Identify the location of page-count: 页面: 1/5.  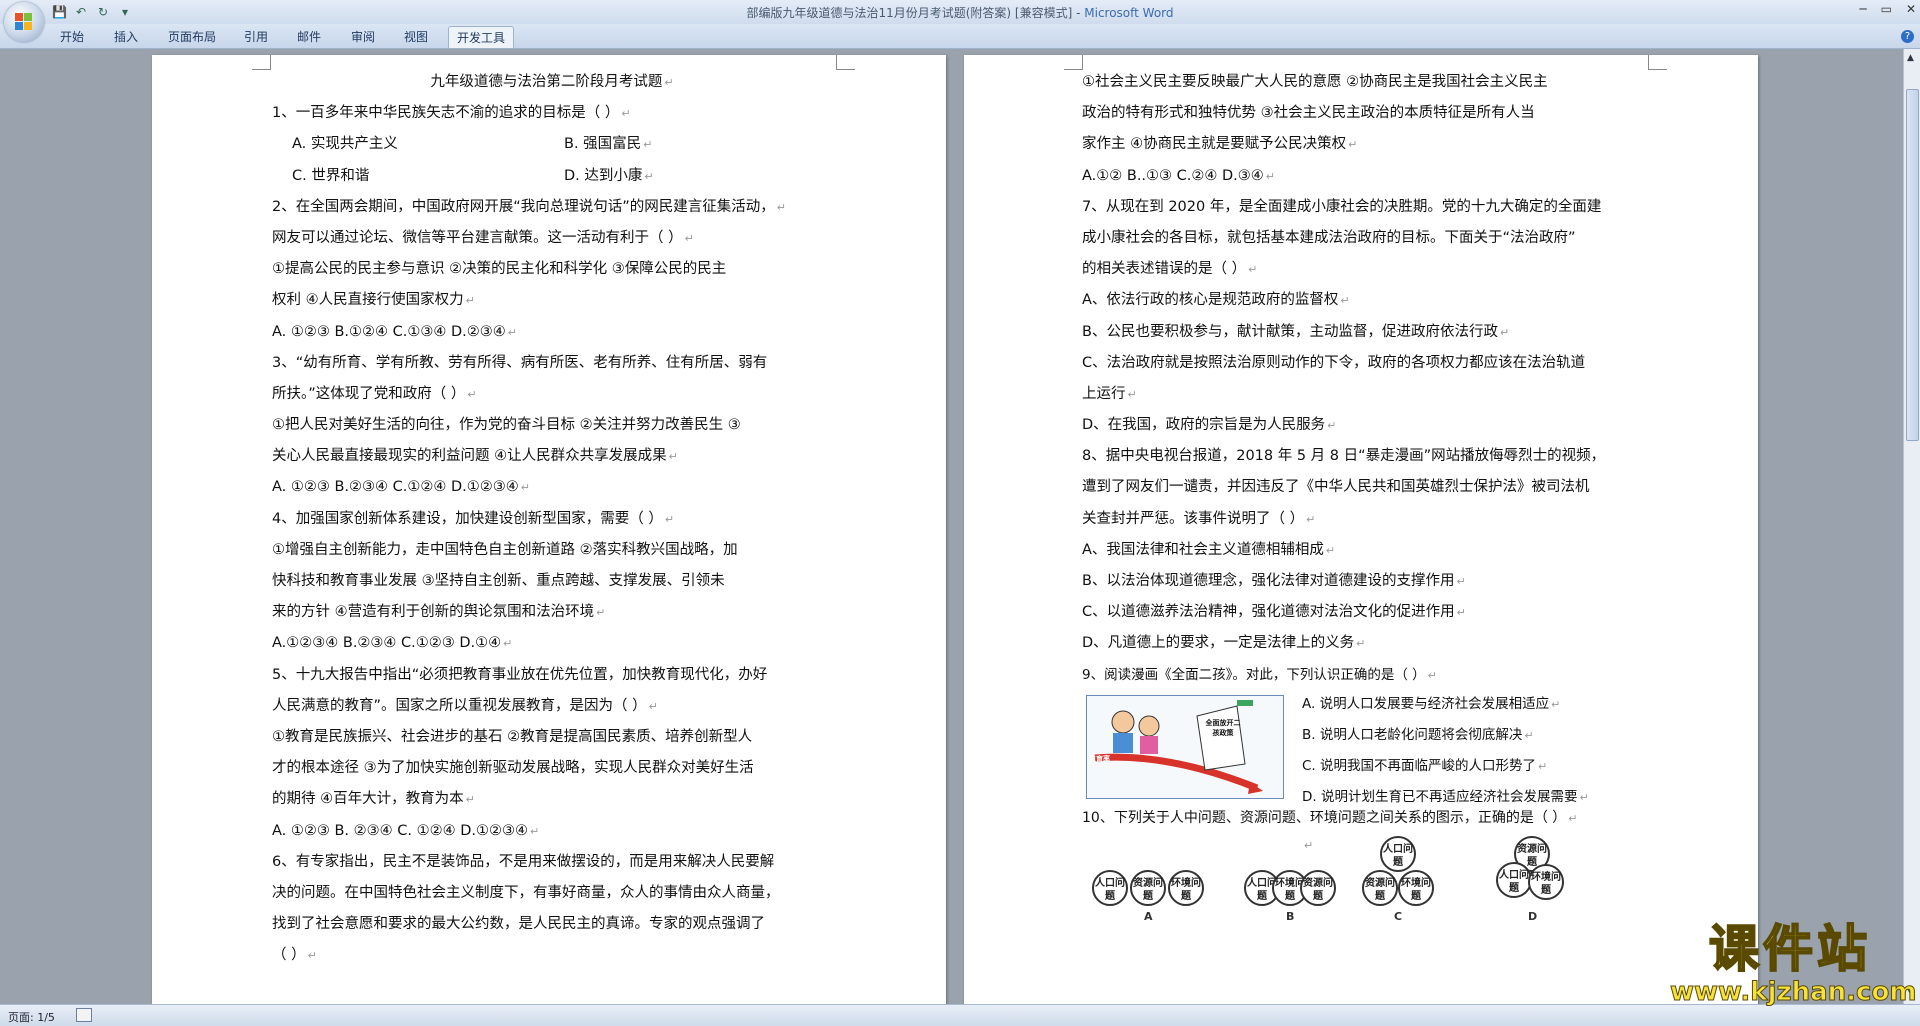
(31, 1017).